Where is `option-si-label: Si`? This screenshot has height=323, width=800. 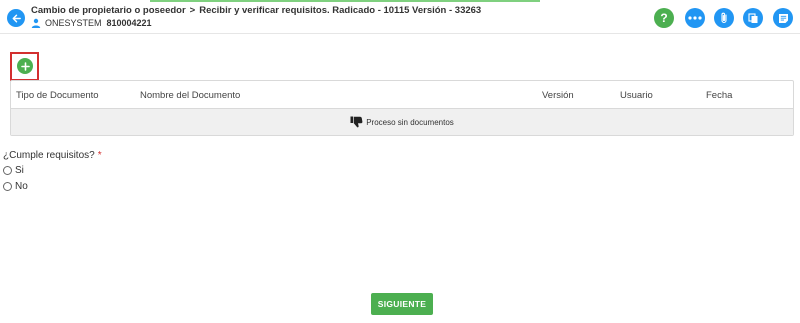
option-si-label: Si is located at coordinates (19, 170).